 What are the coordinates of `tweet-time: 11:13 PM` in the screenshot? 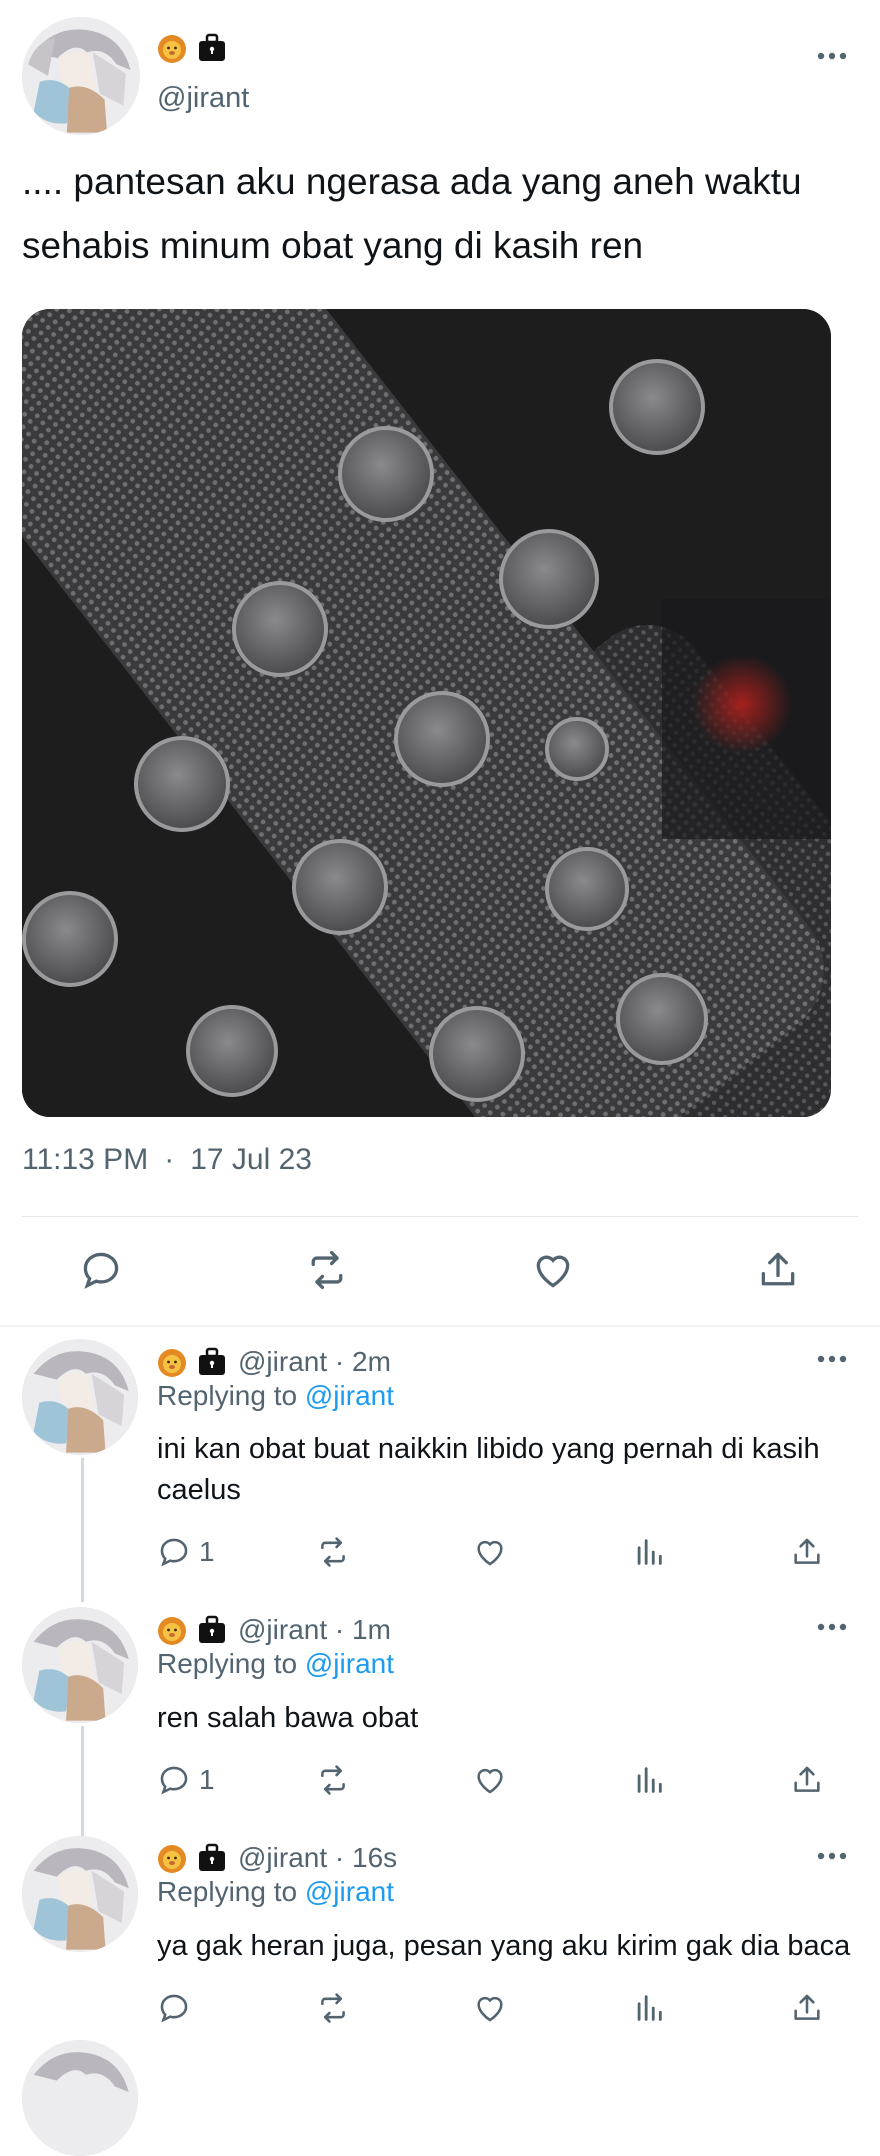 It's located at (85, 1159).